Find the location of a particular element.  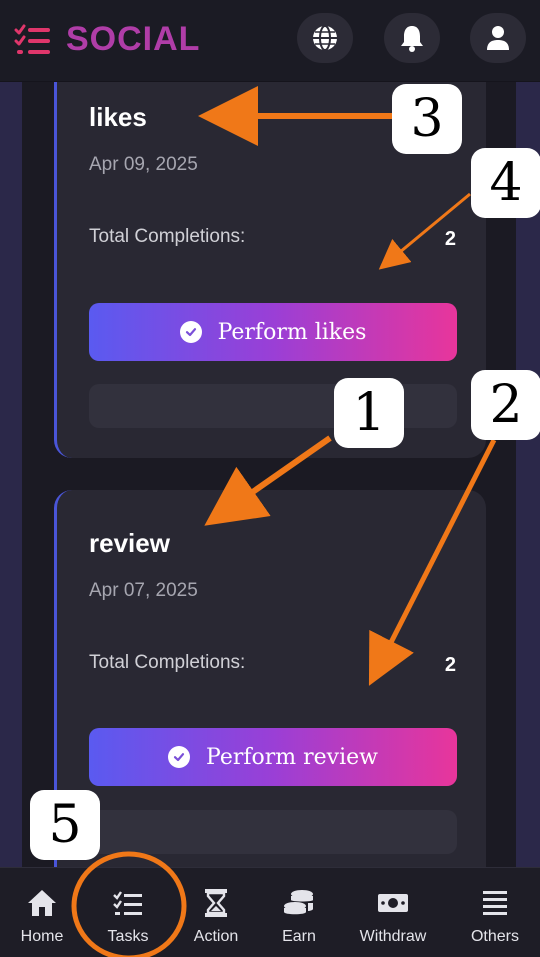

perform-likes-button: Perform likes is located at coordinates (273, 332).